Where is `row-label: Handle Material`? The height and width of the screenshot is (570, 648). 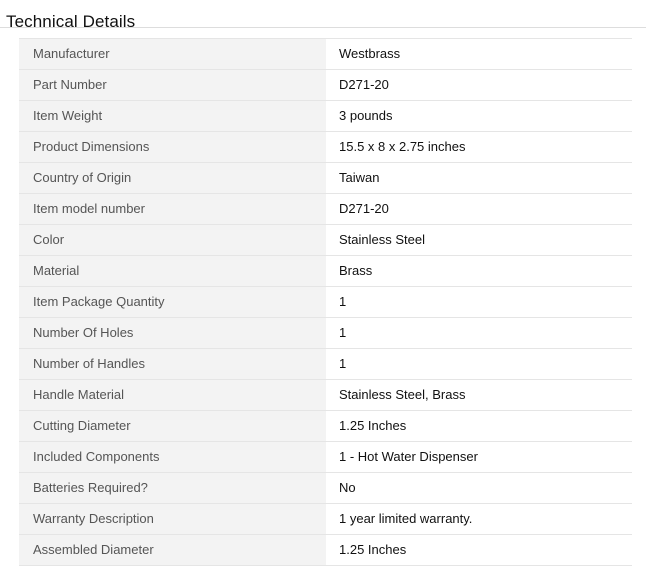 row-label: Handle Material is located at coordinates (172, 395).